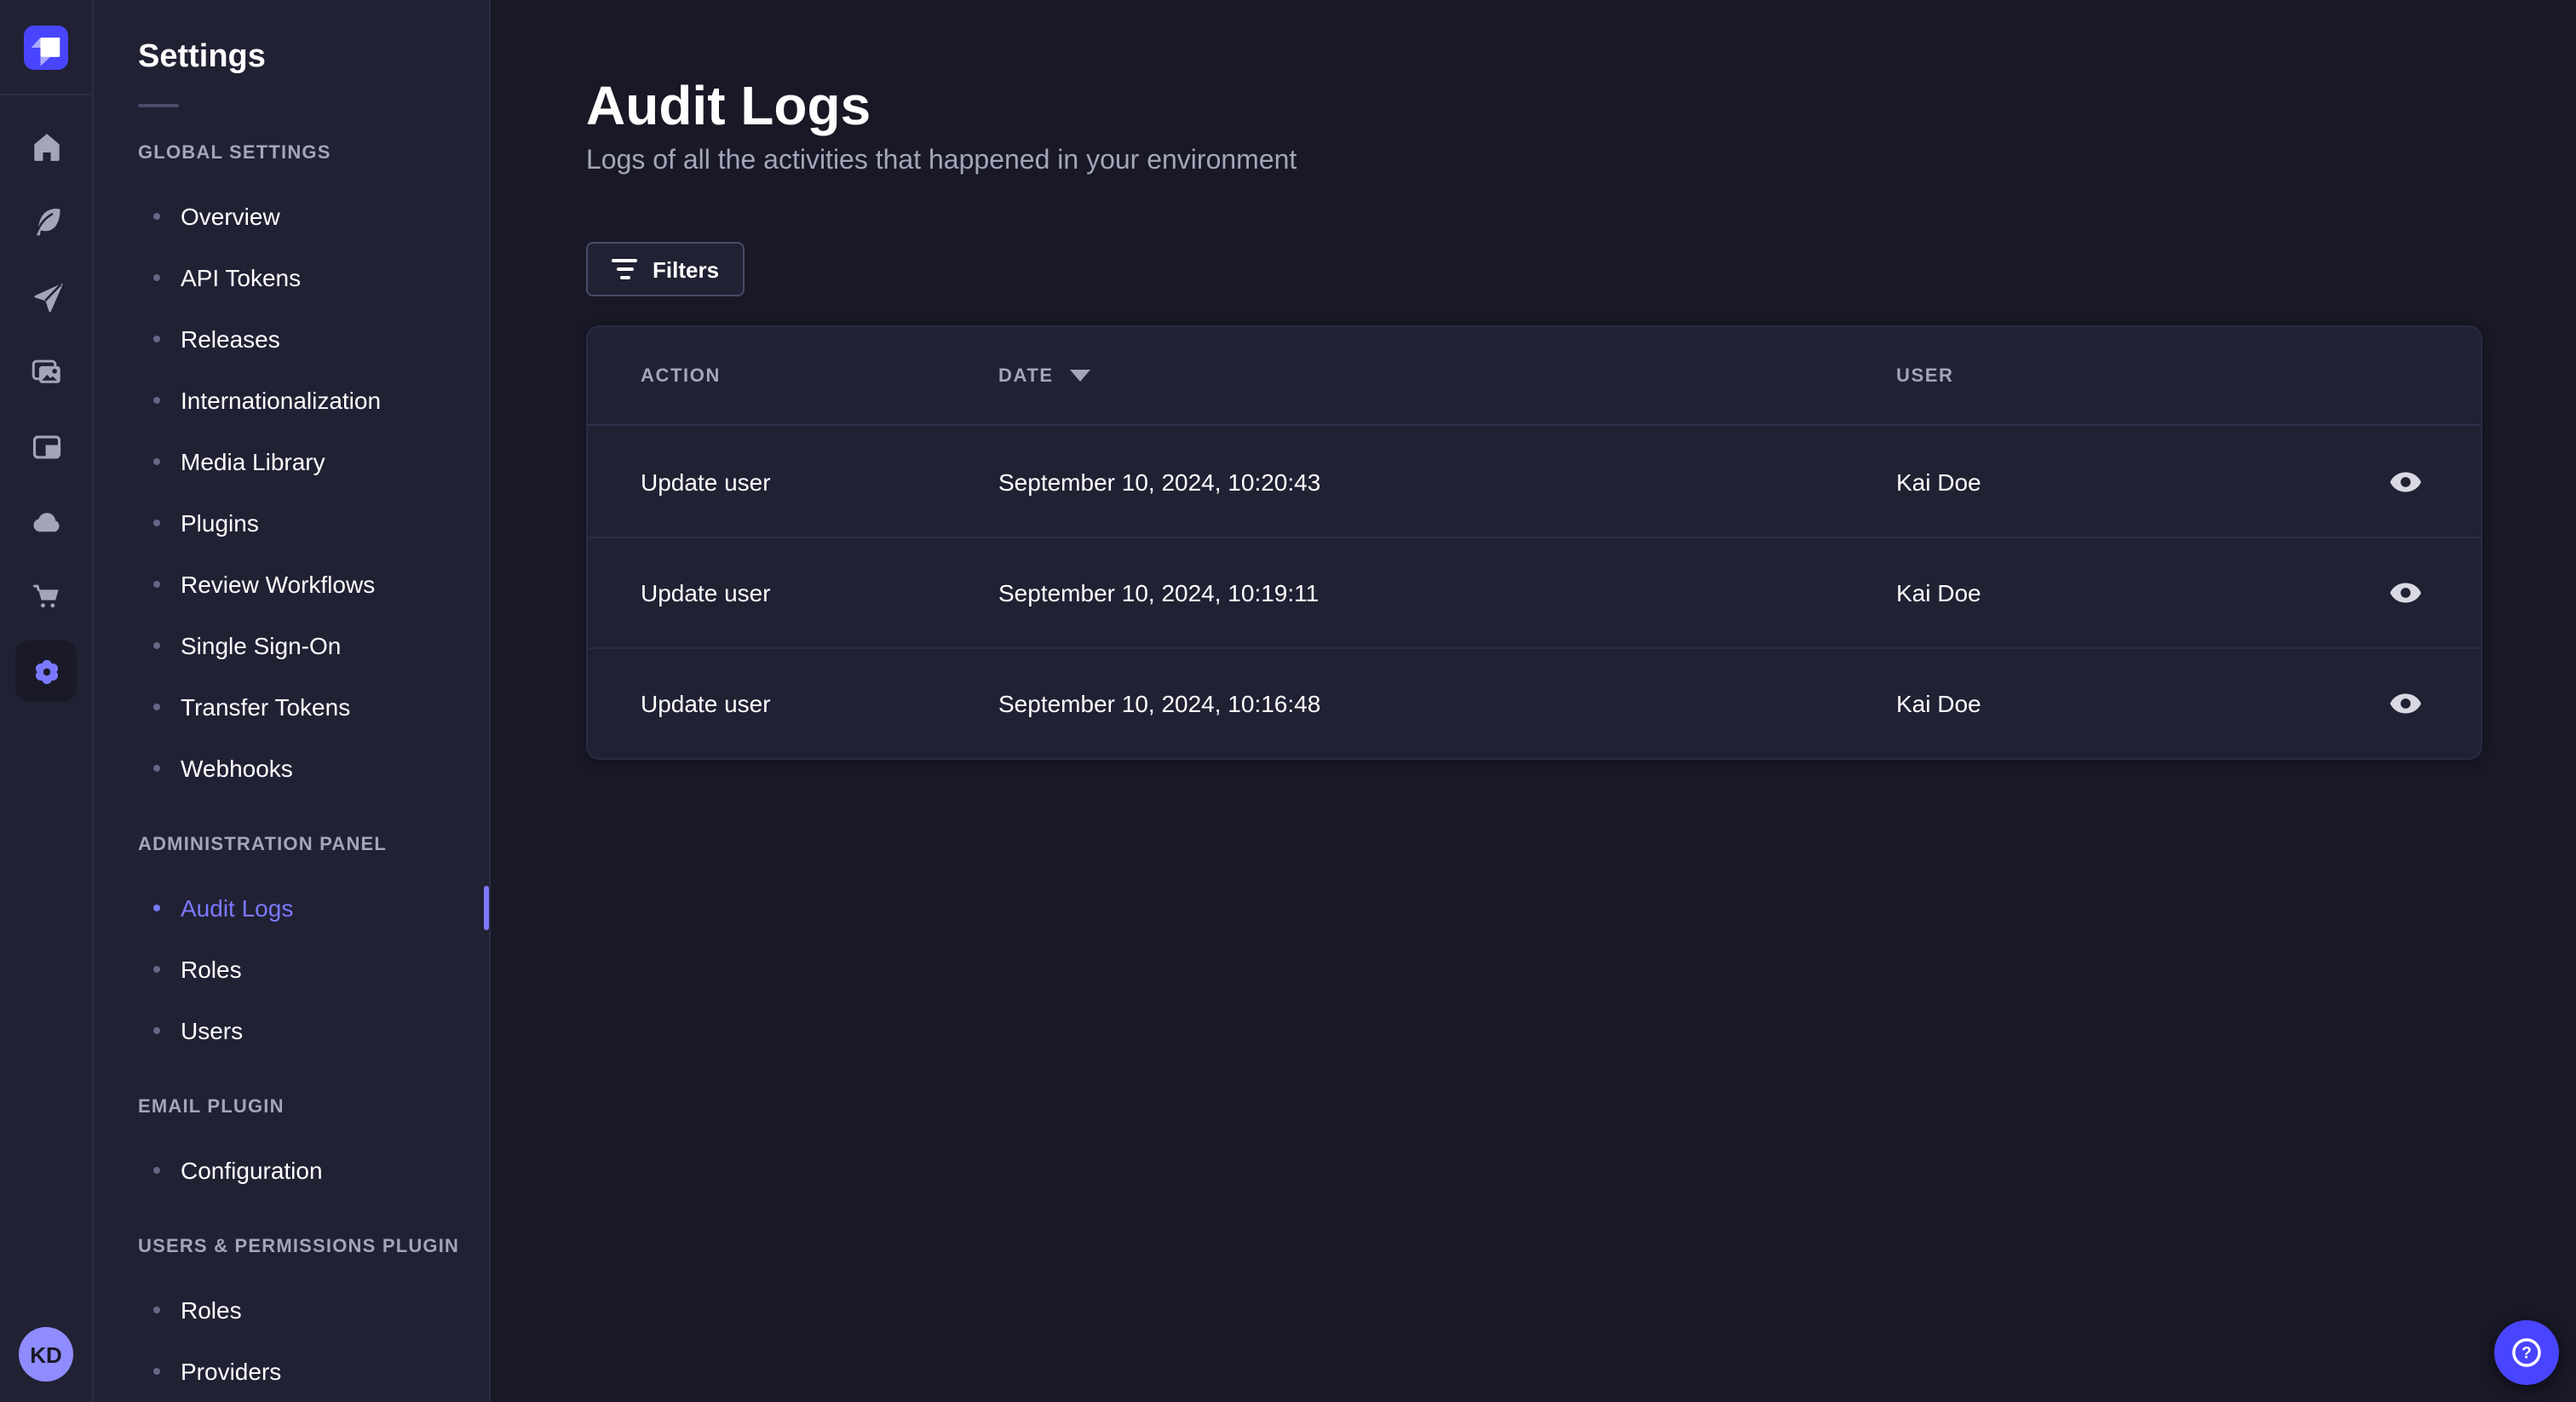 Image resolution: width=2576 pixels, height=1402 pixels. I want to click on paper-plane-icon, so click(48, 297).